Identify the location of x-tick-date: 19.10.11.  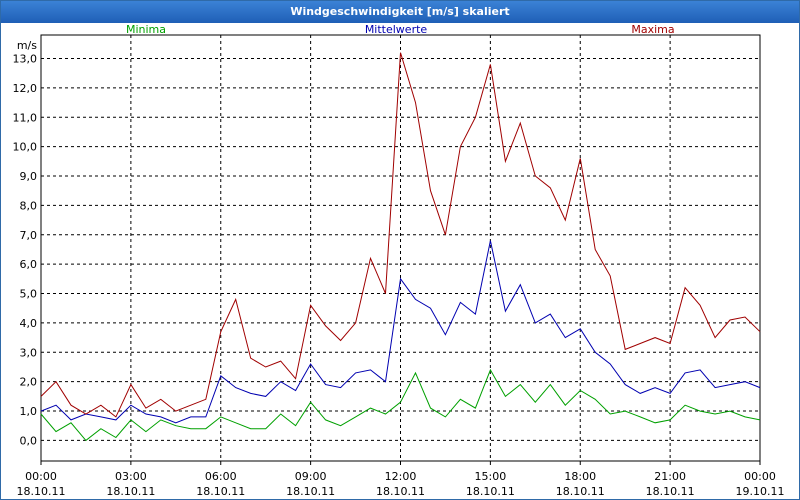
(760, 491).